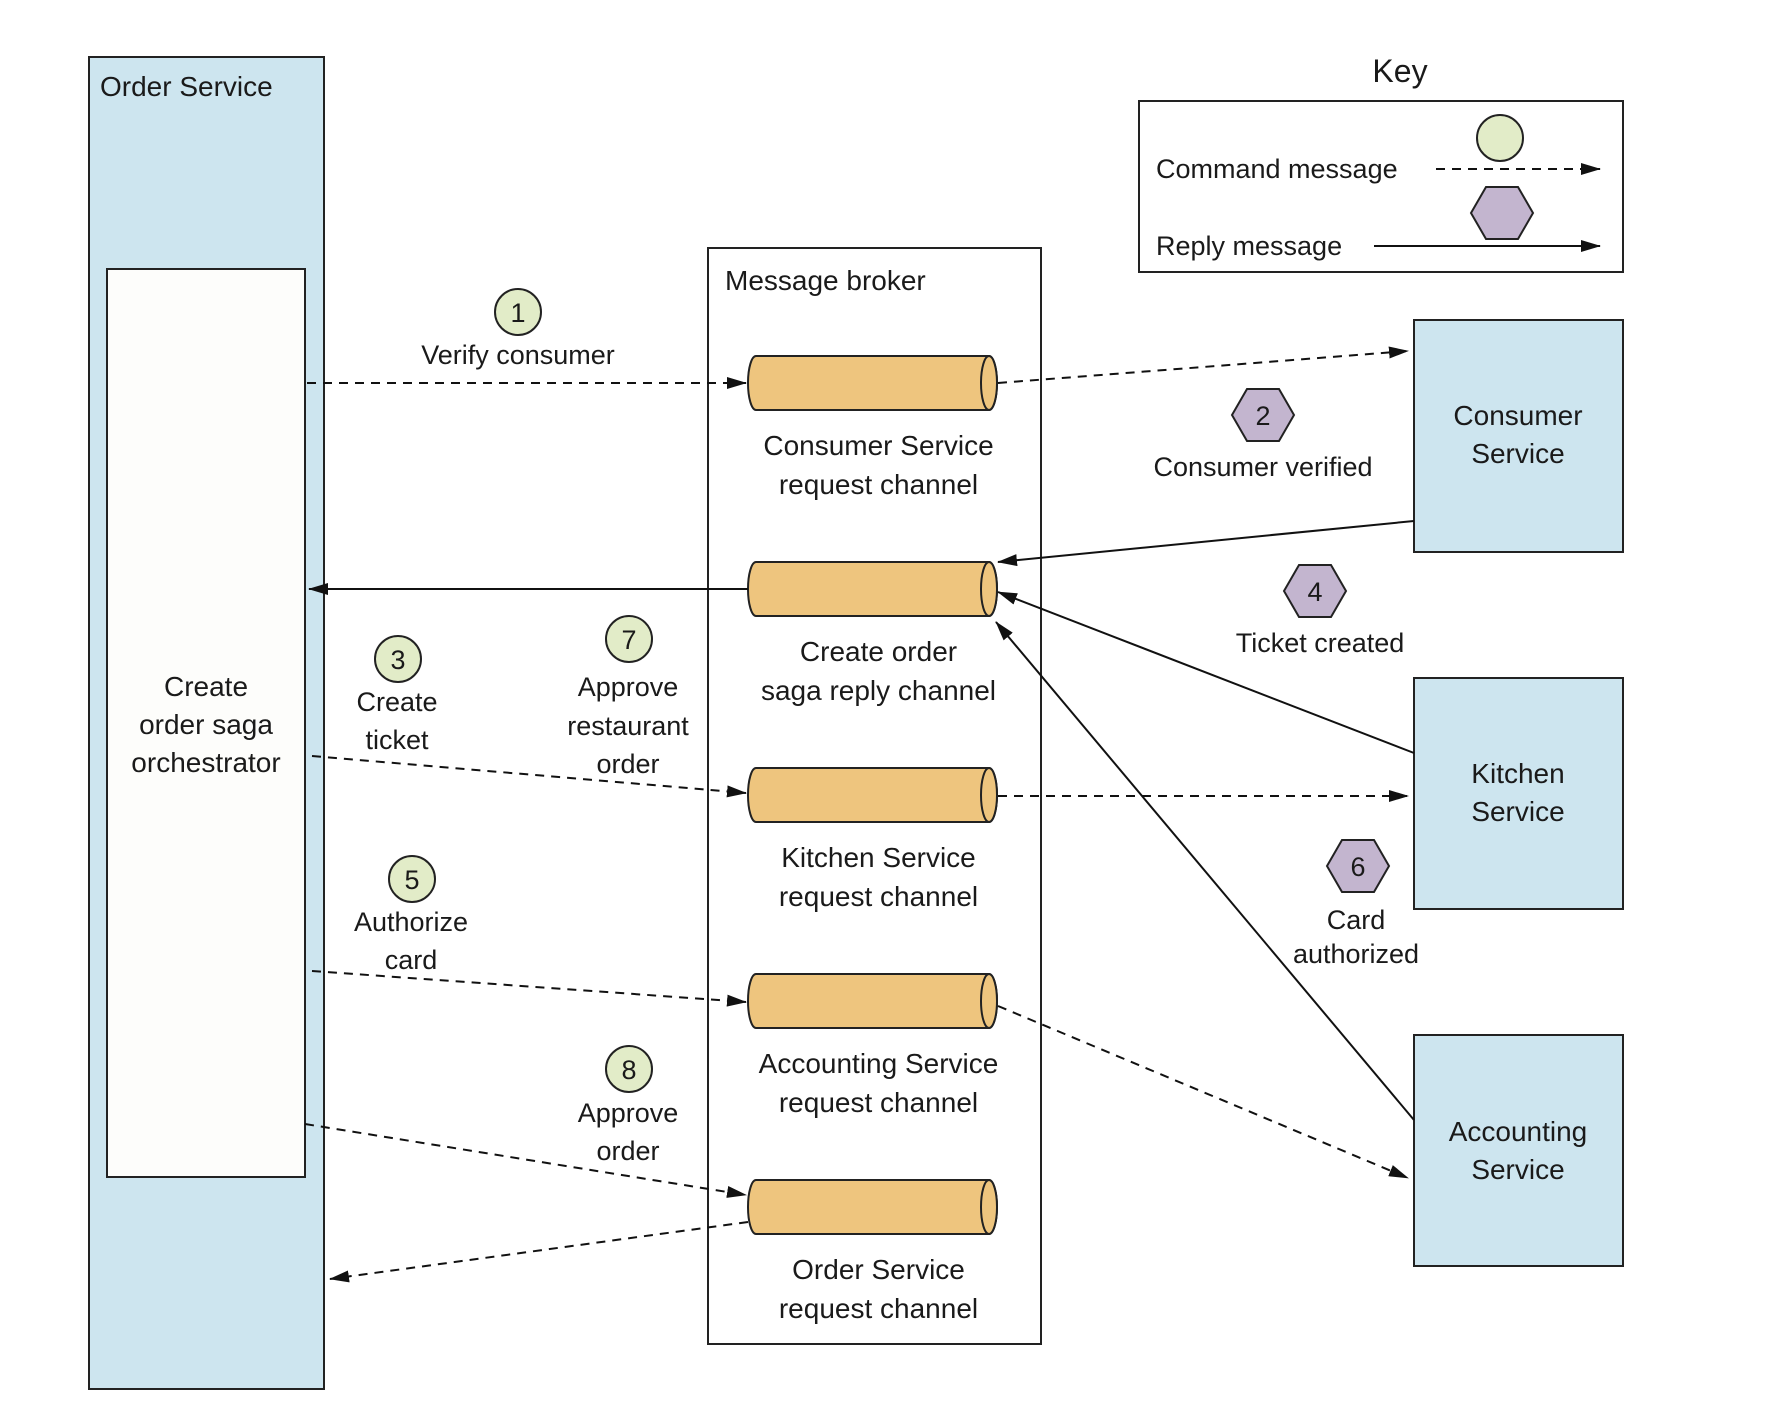  I want to click on step-4: 4 Ticket created, so click(1320, 611).